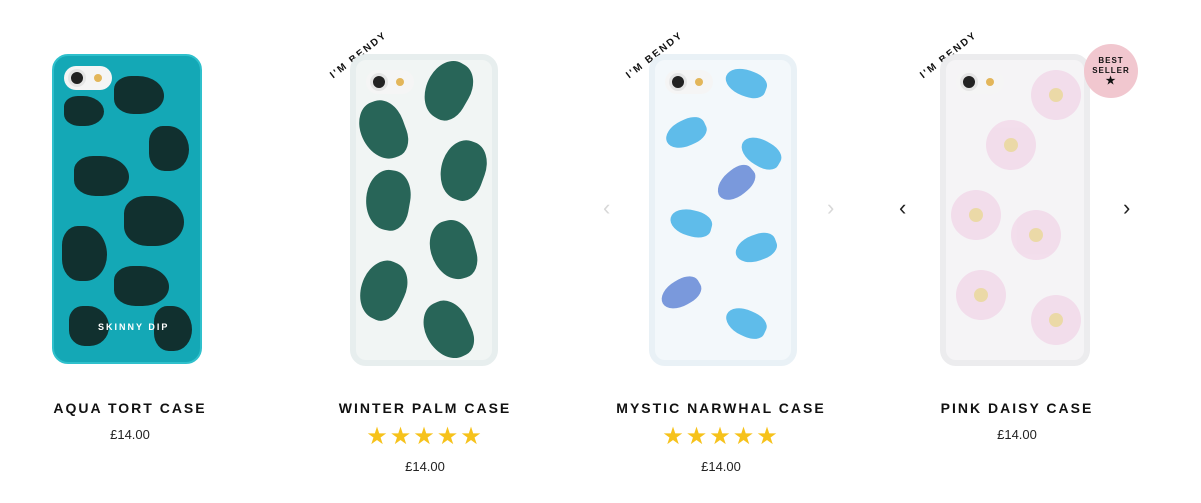  I want to click on product-title: AQUA TORT CASE, so click(130, 408).